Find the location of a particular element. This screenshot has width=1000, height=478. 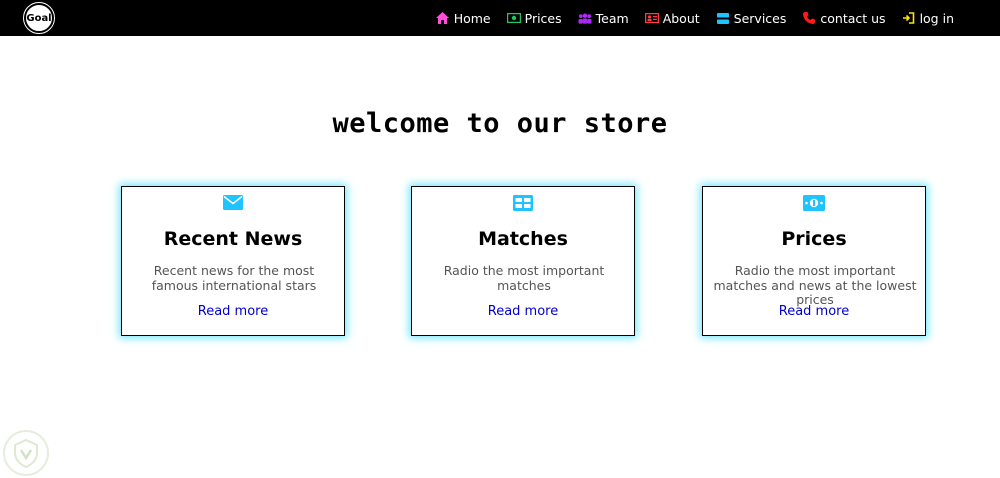

server-icon is located at coordinates (723, 18).